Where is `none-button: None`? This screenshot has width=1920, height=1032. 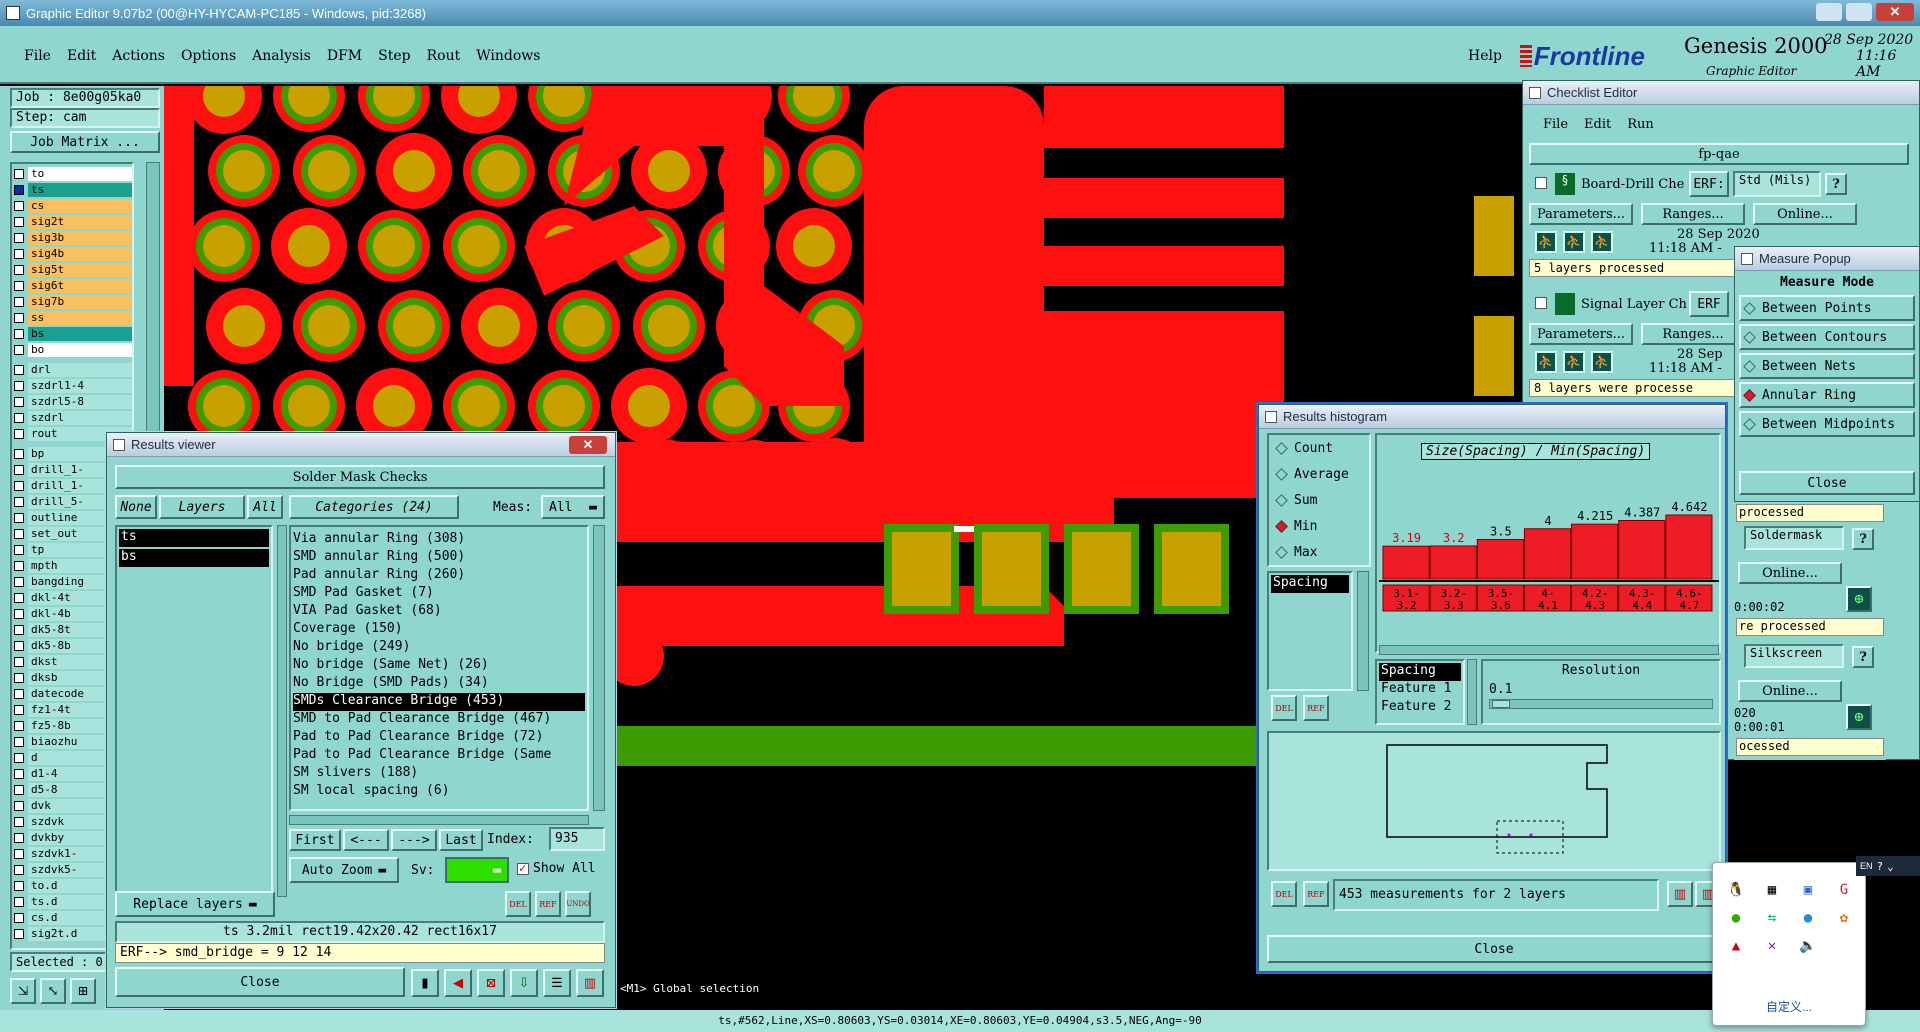 none-button: None is located at coordinates (136, 507).